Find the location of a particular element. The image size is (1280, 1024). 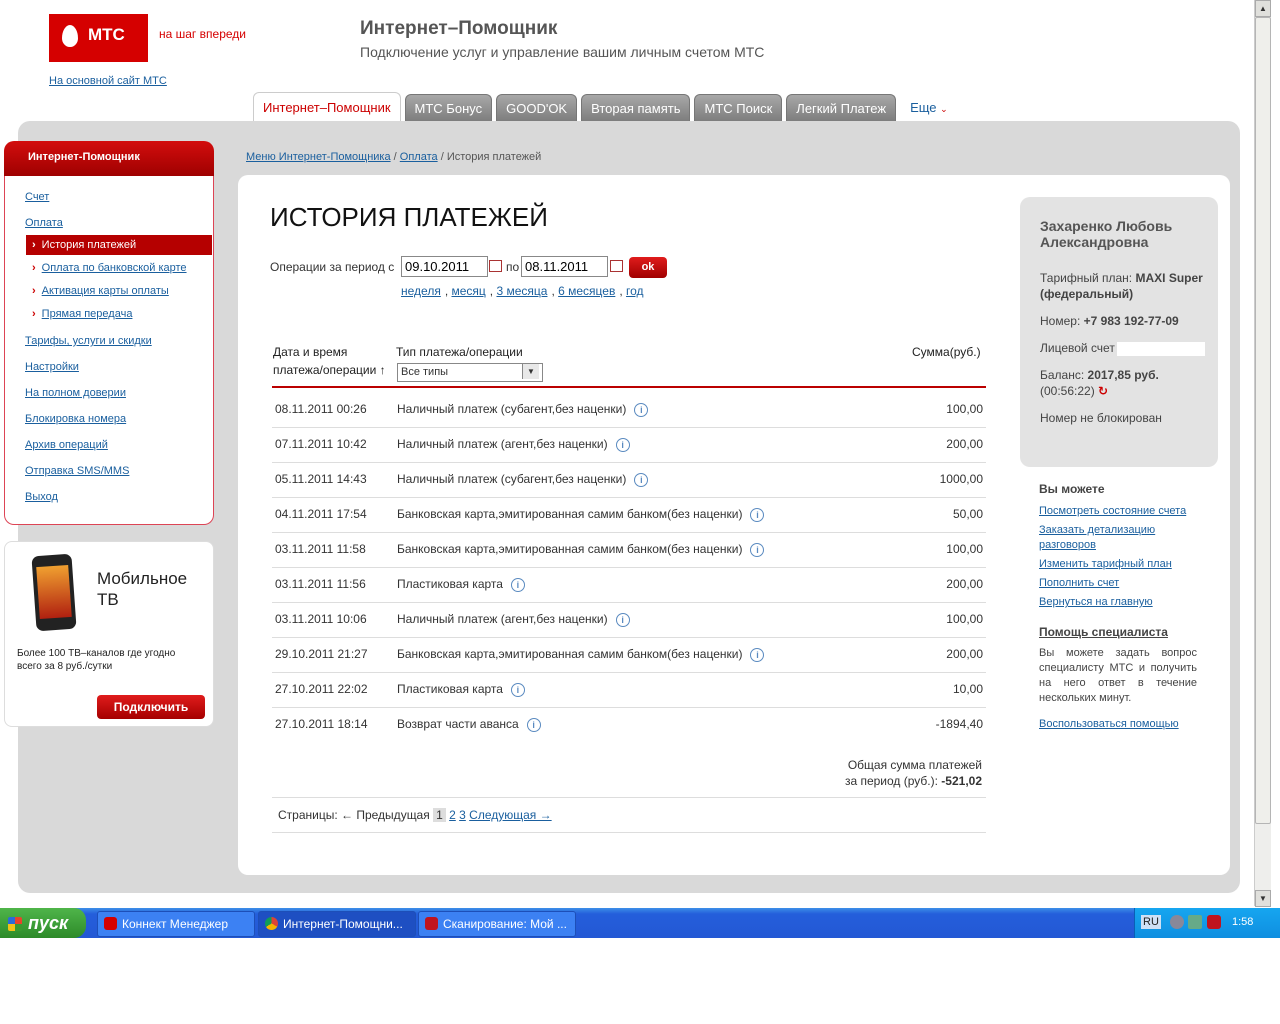

prev-page: ← Предыдущая is located at coordinates (385, 815).